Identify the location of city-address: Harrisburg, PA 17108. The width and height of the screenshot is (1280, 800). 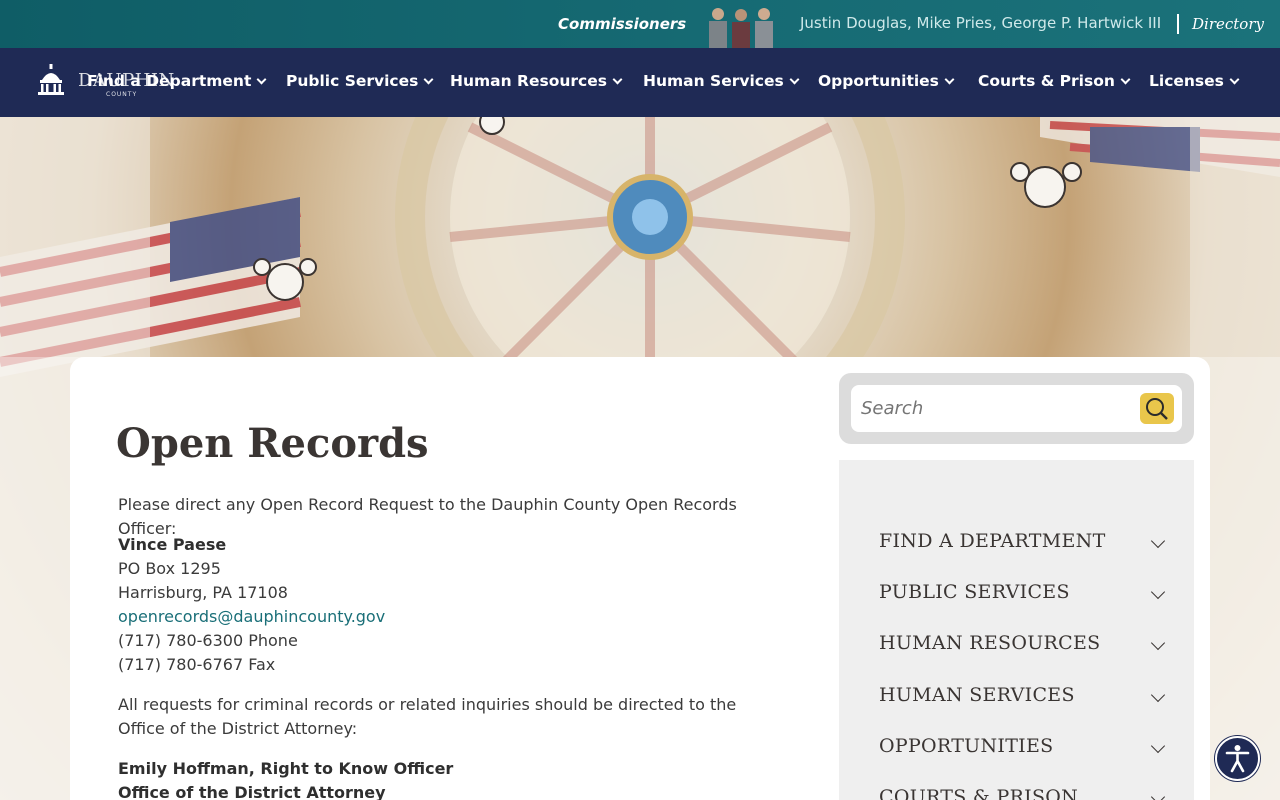
(203, 592).